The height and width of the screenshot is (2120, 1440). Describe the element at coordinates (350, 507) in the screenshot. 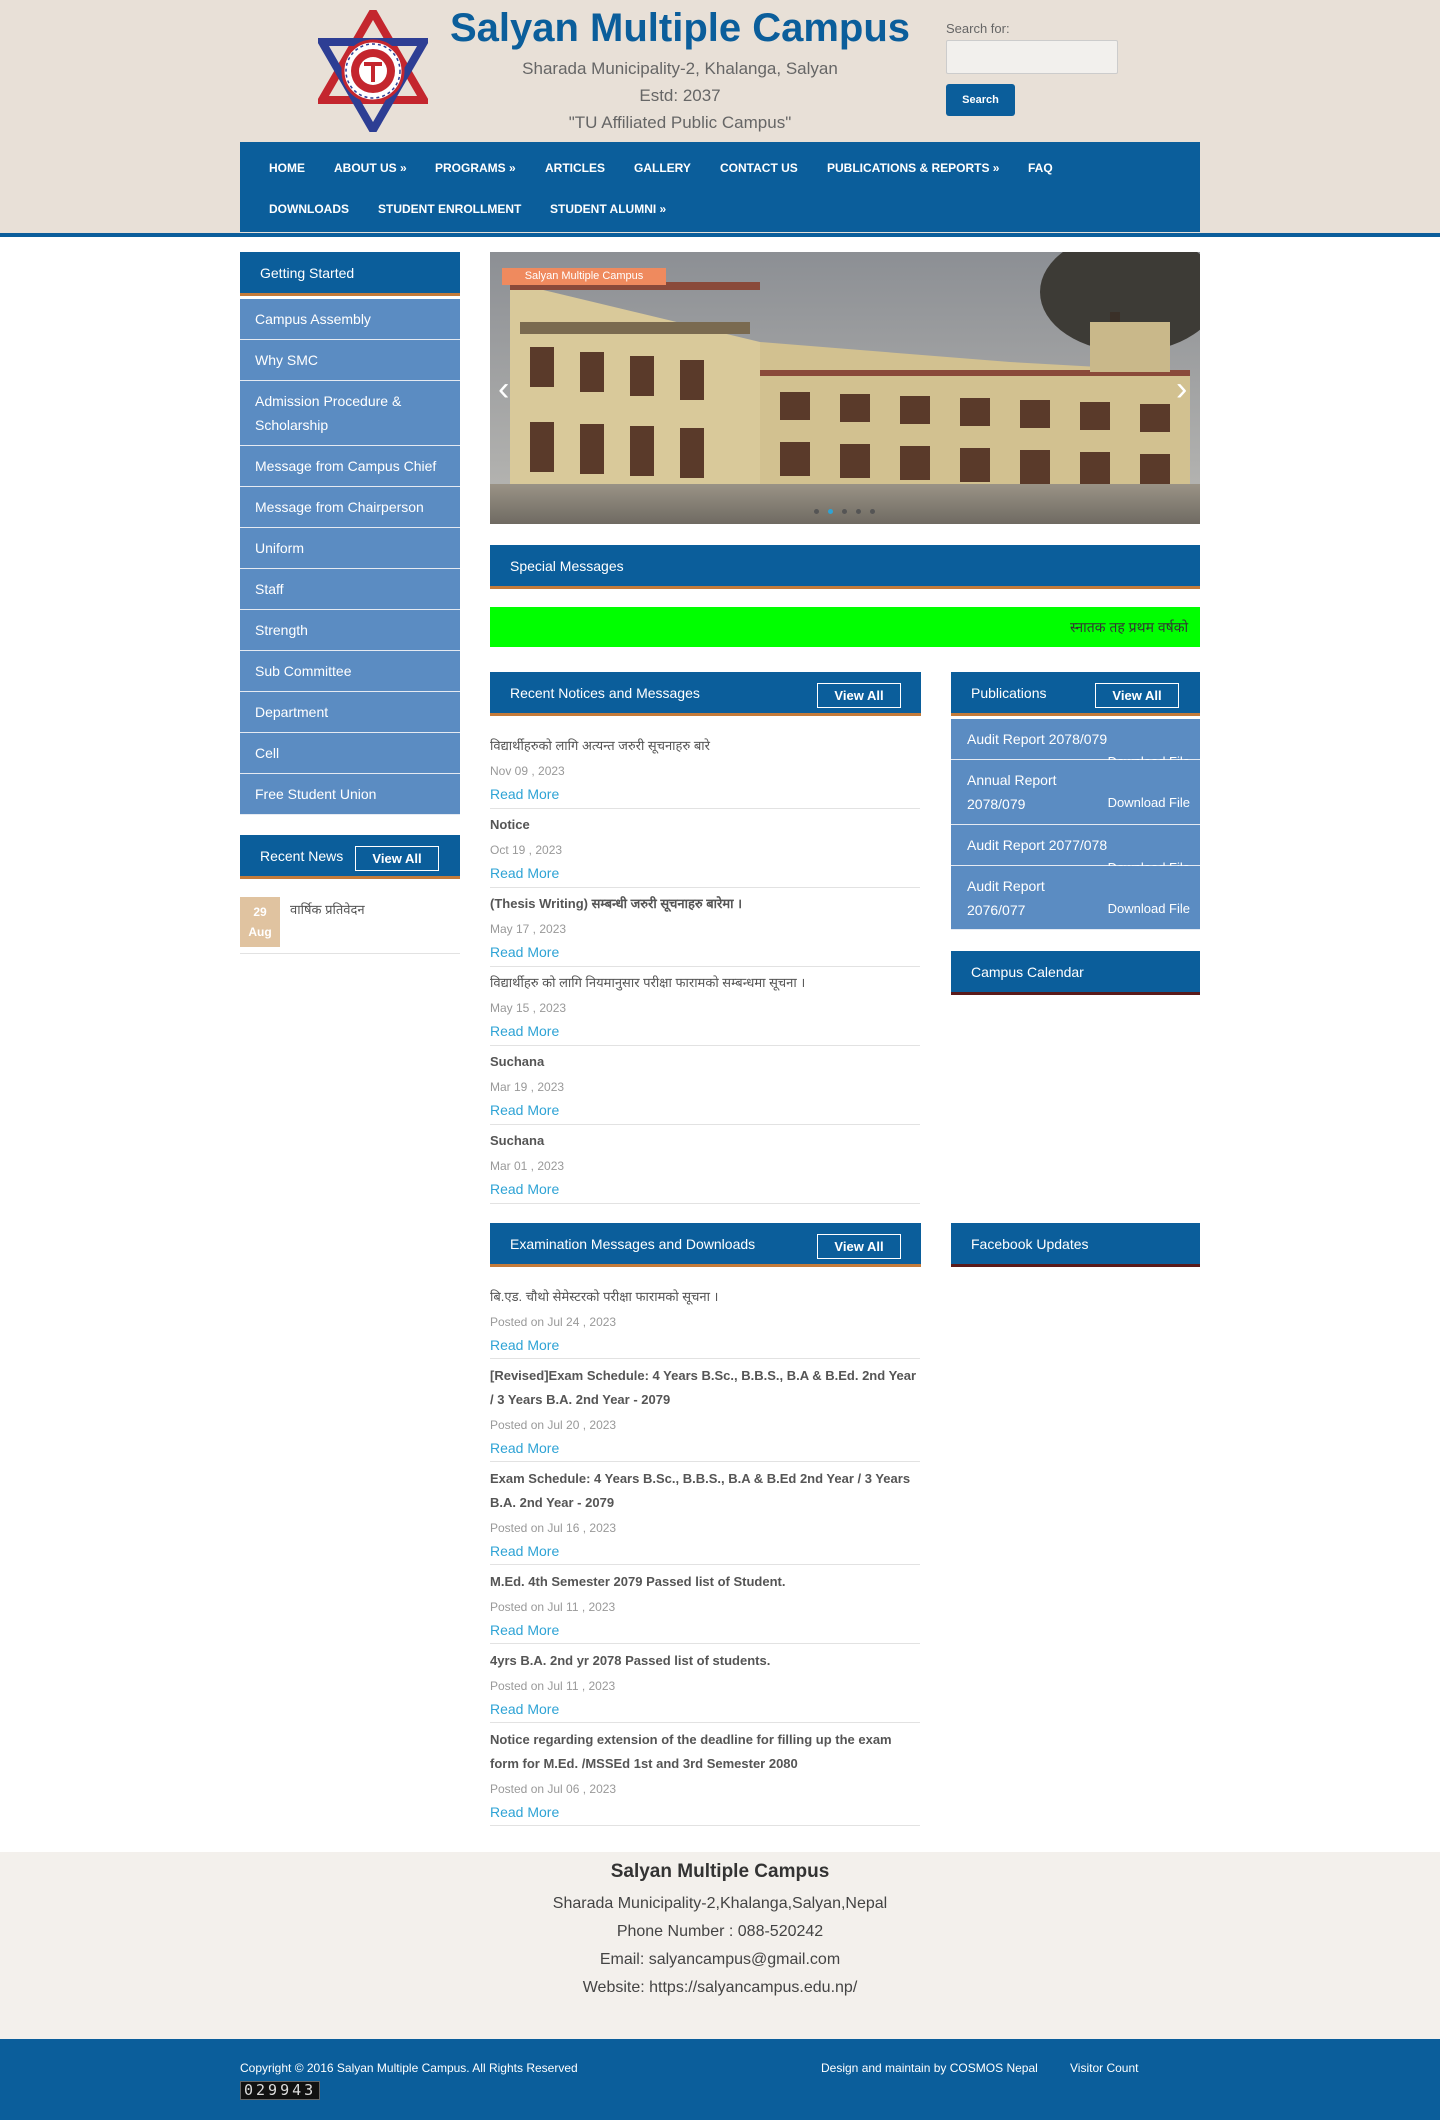

I see `sidebar-item-message-chairperson: Message from Chairperson` at that location.